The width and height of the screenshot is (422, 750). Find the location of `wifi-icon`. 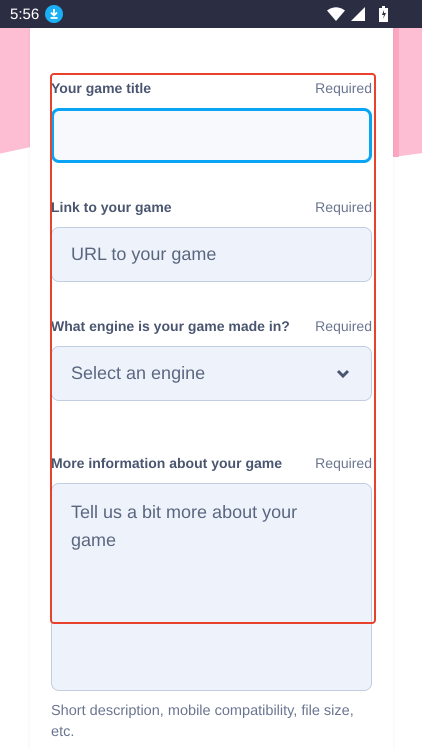

wifi-icon is located at coordinates (336, 14).